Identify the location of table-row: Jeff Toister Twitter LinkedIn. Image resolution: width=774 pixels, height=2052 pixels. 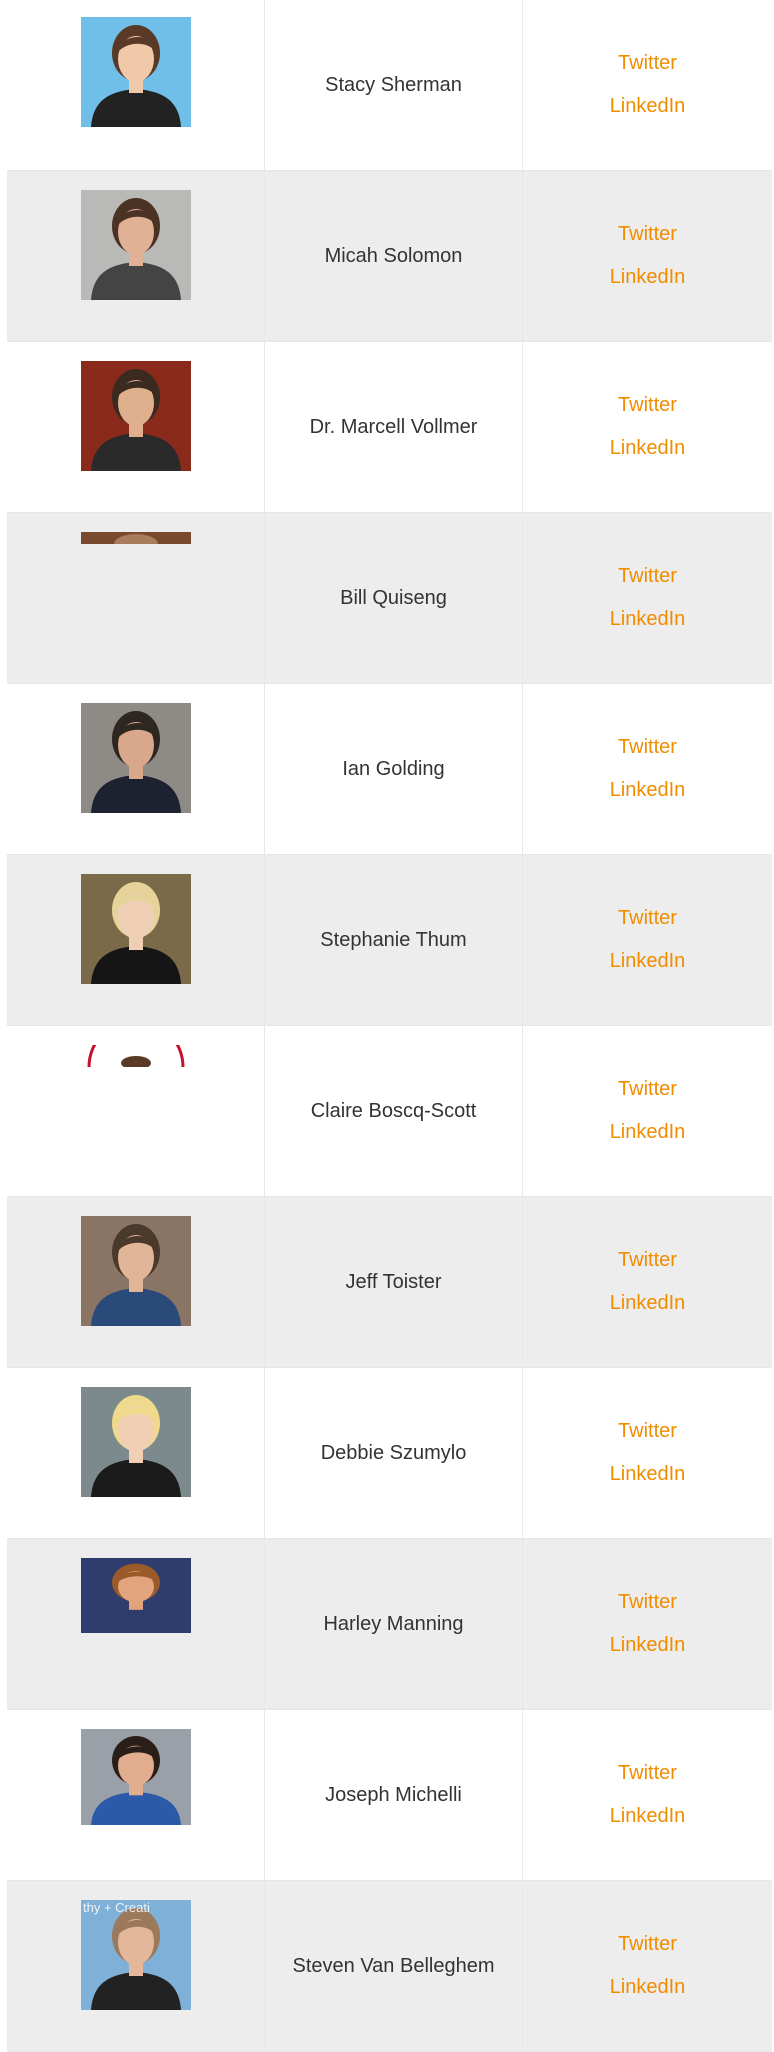
(389, 1282).